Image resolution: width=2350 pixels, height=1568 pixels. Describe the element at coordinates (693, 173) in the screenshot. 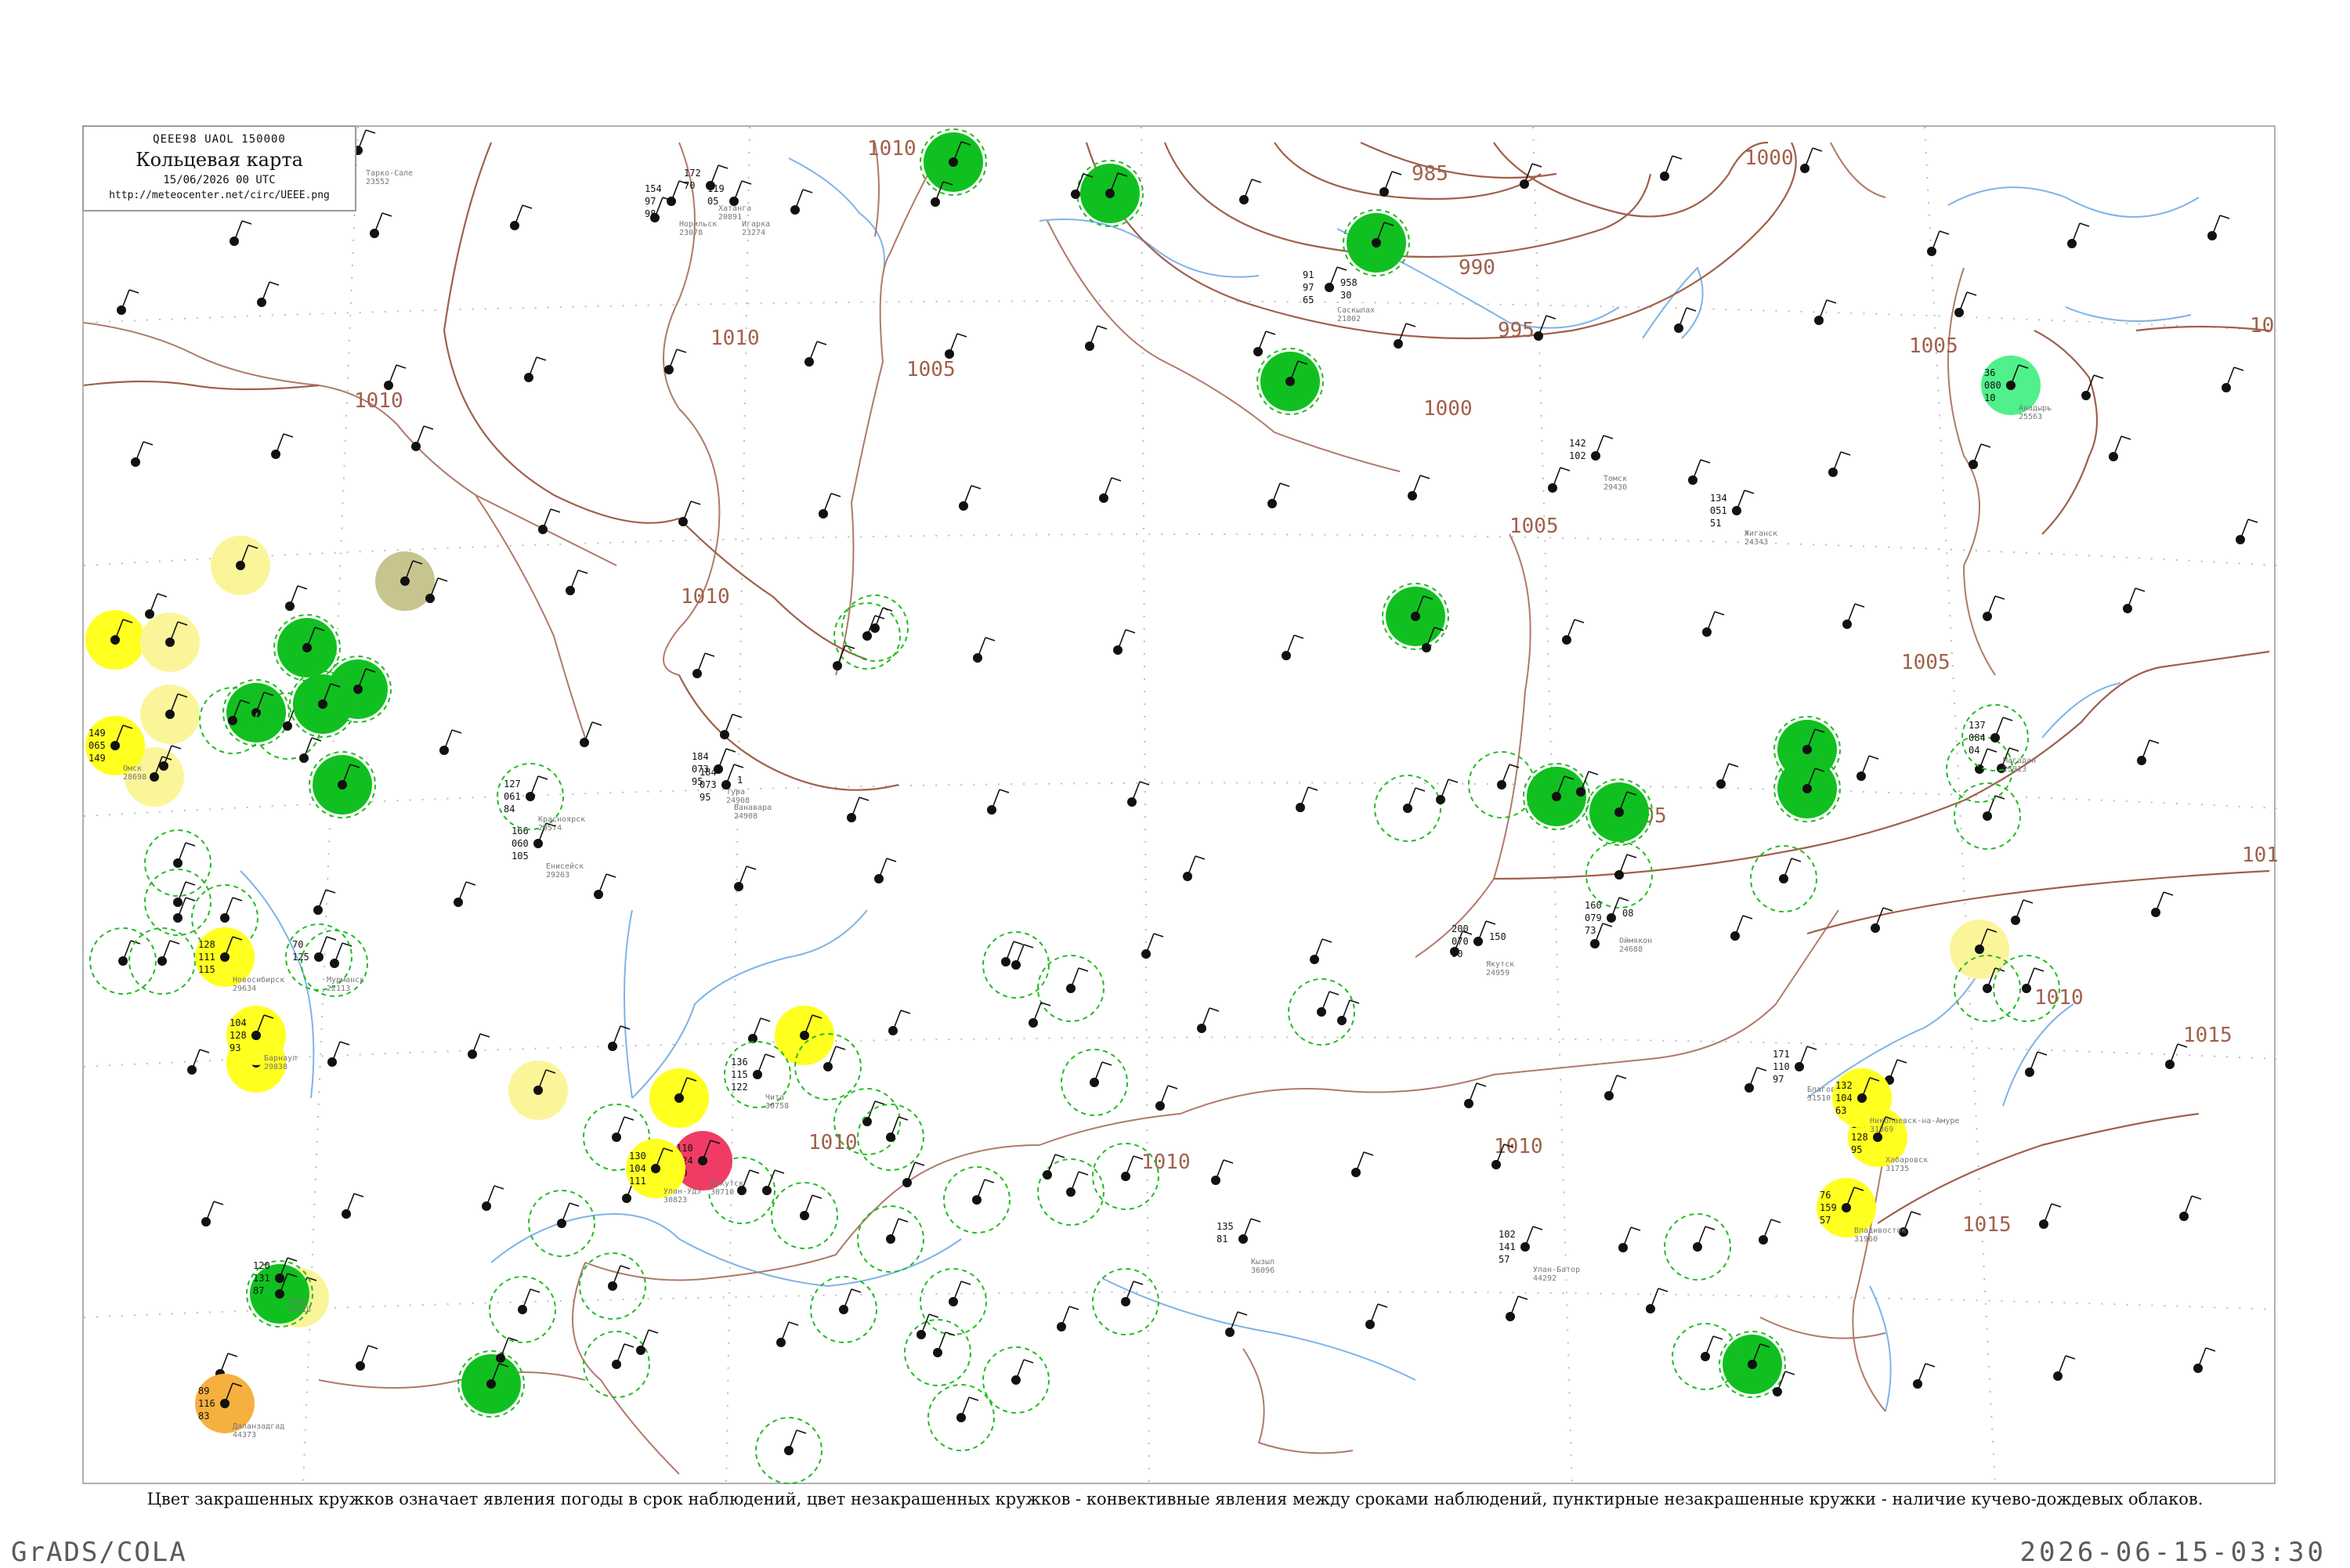

I see `pressure-value: 172` at that location.